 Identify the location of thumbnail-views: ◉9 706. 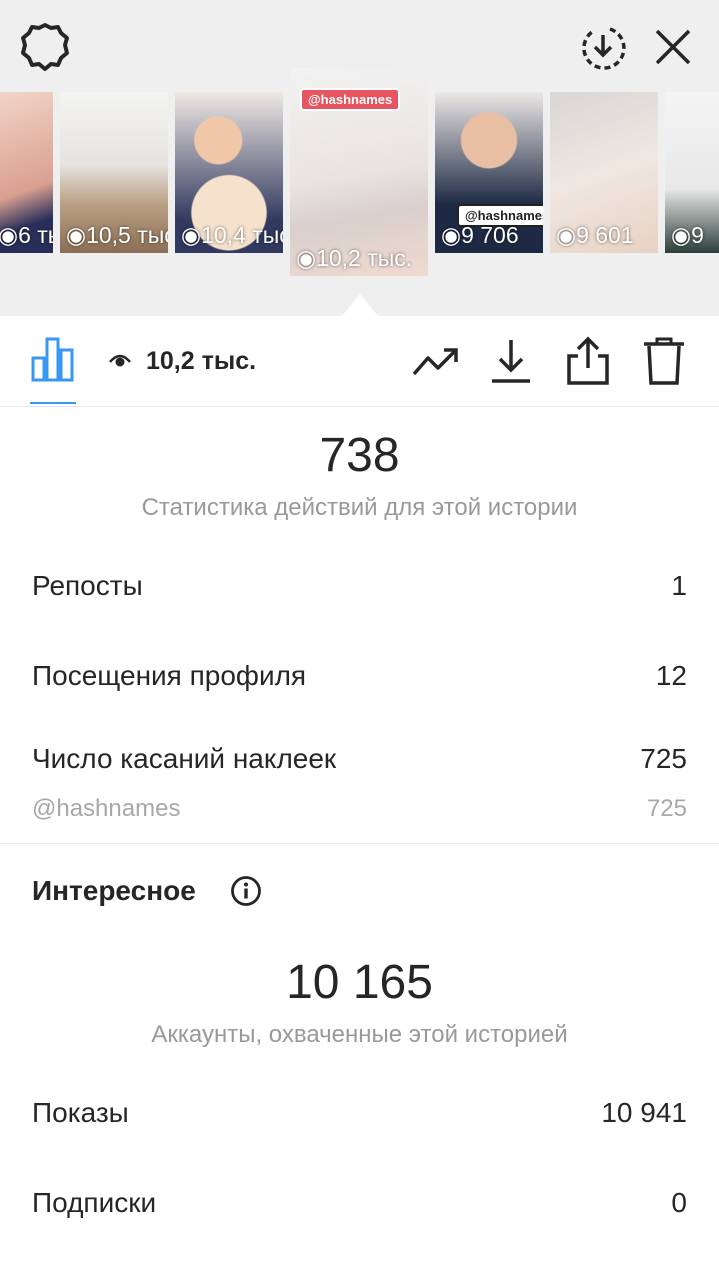
(480, 235).